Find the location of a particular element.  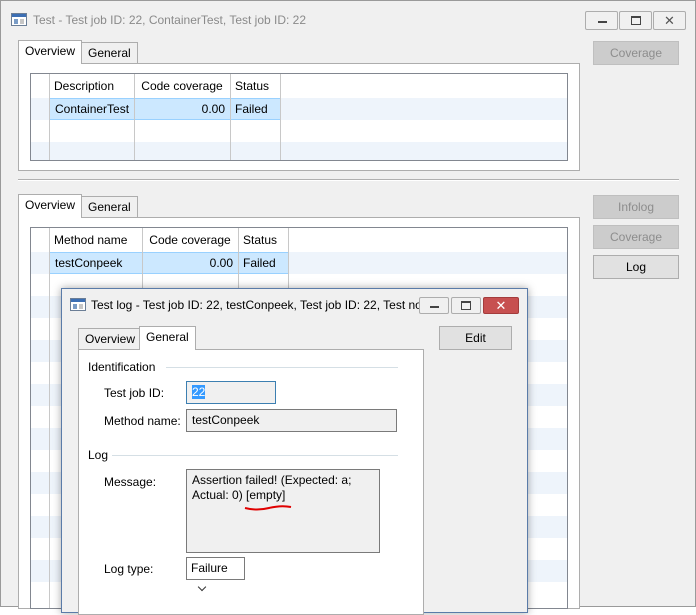

test-job-id-field: 22 is located at coordinates (231, 392).